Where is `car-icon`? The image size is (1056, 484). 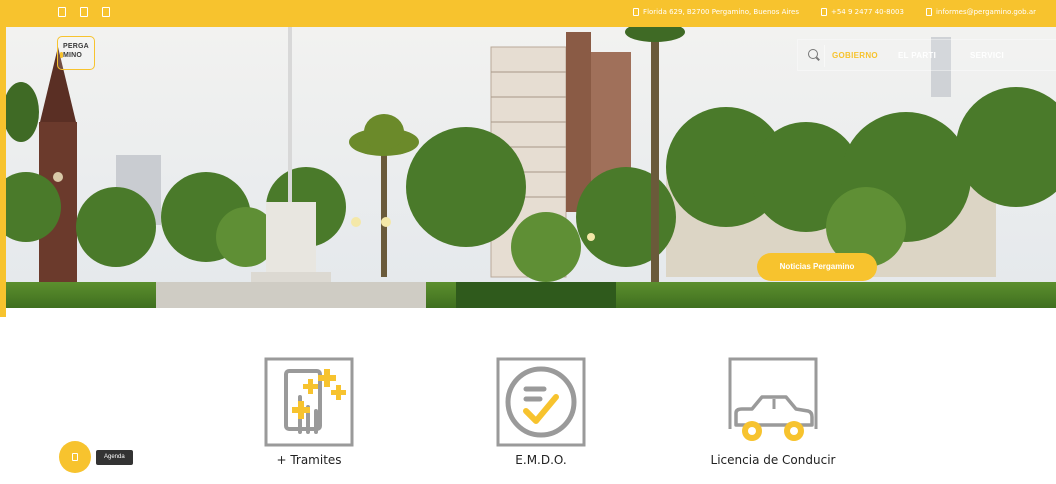 car-icon is located at coordinates (773, 399).